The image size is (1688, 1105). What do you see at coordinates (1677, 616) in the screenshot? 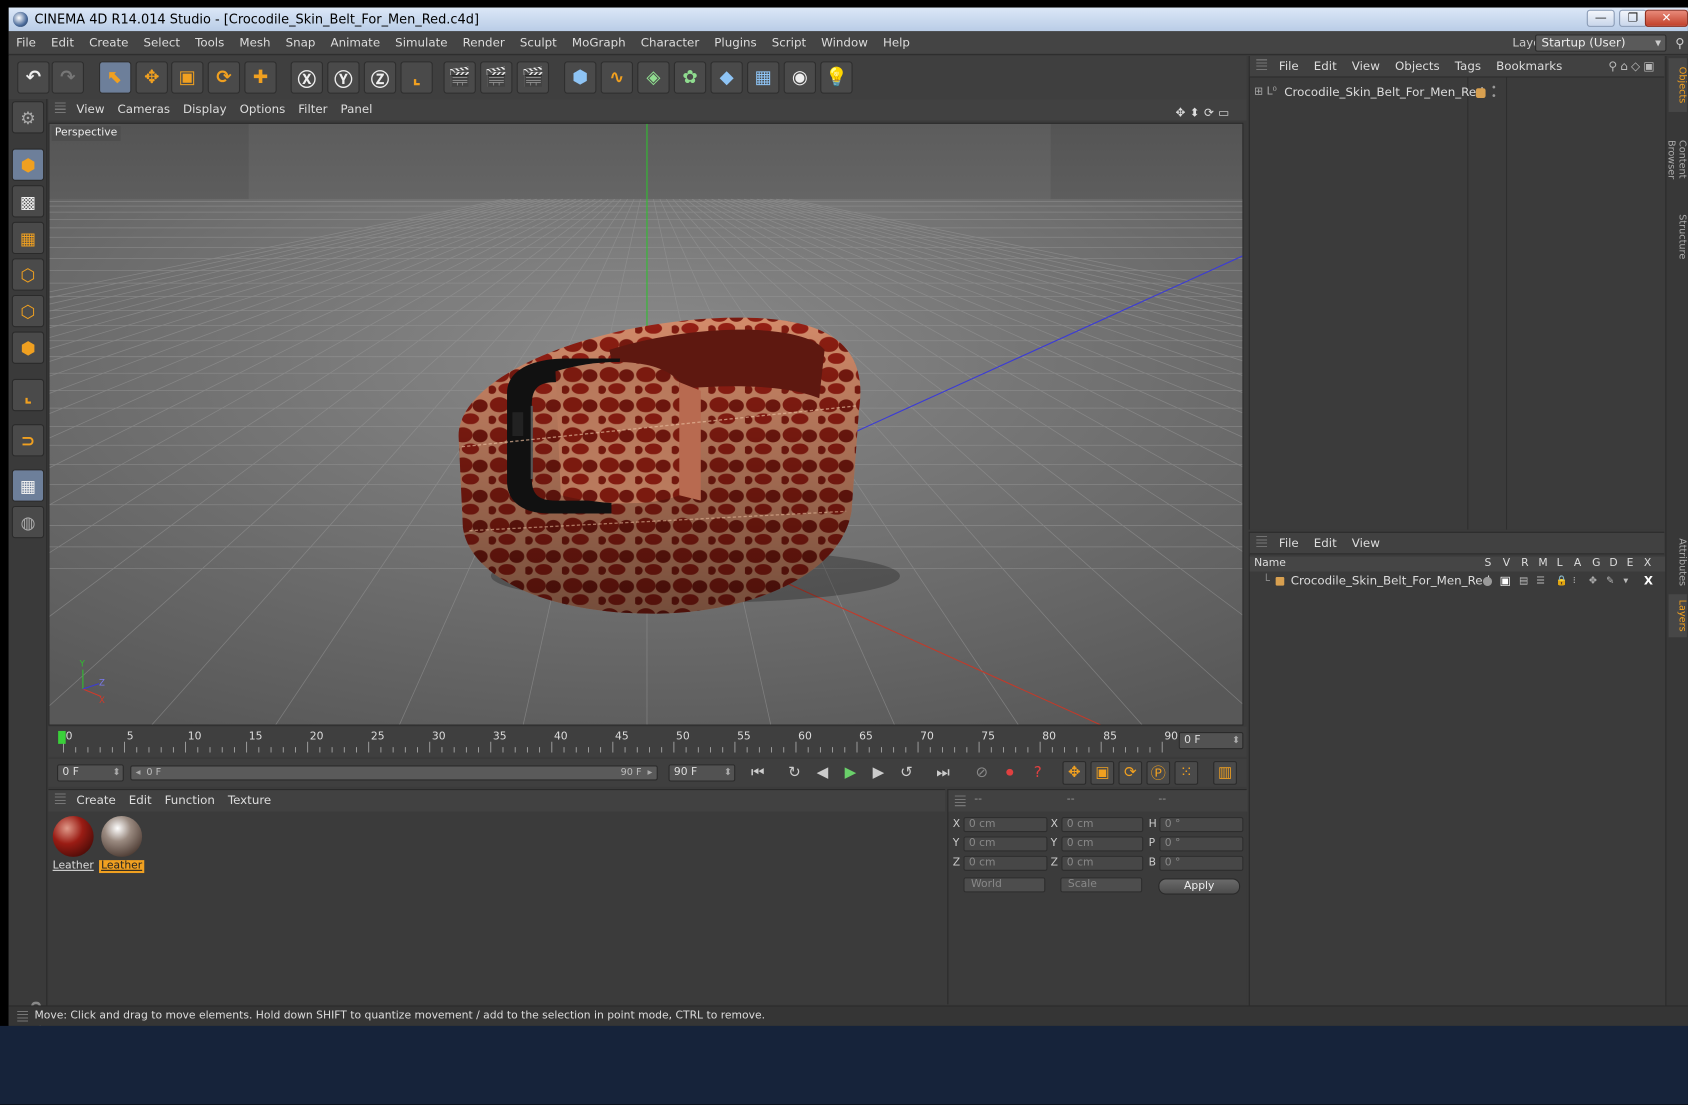
I see `tab-layers: Layers` at bounding box center [1677, 616].